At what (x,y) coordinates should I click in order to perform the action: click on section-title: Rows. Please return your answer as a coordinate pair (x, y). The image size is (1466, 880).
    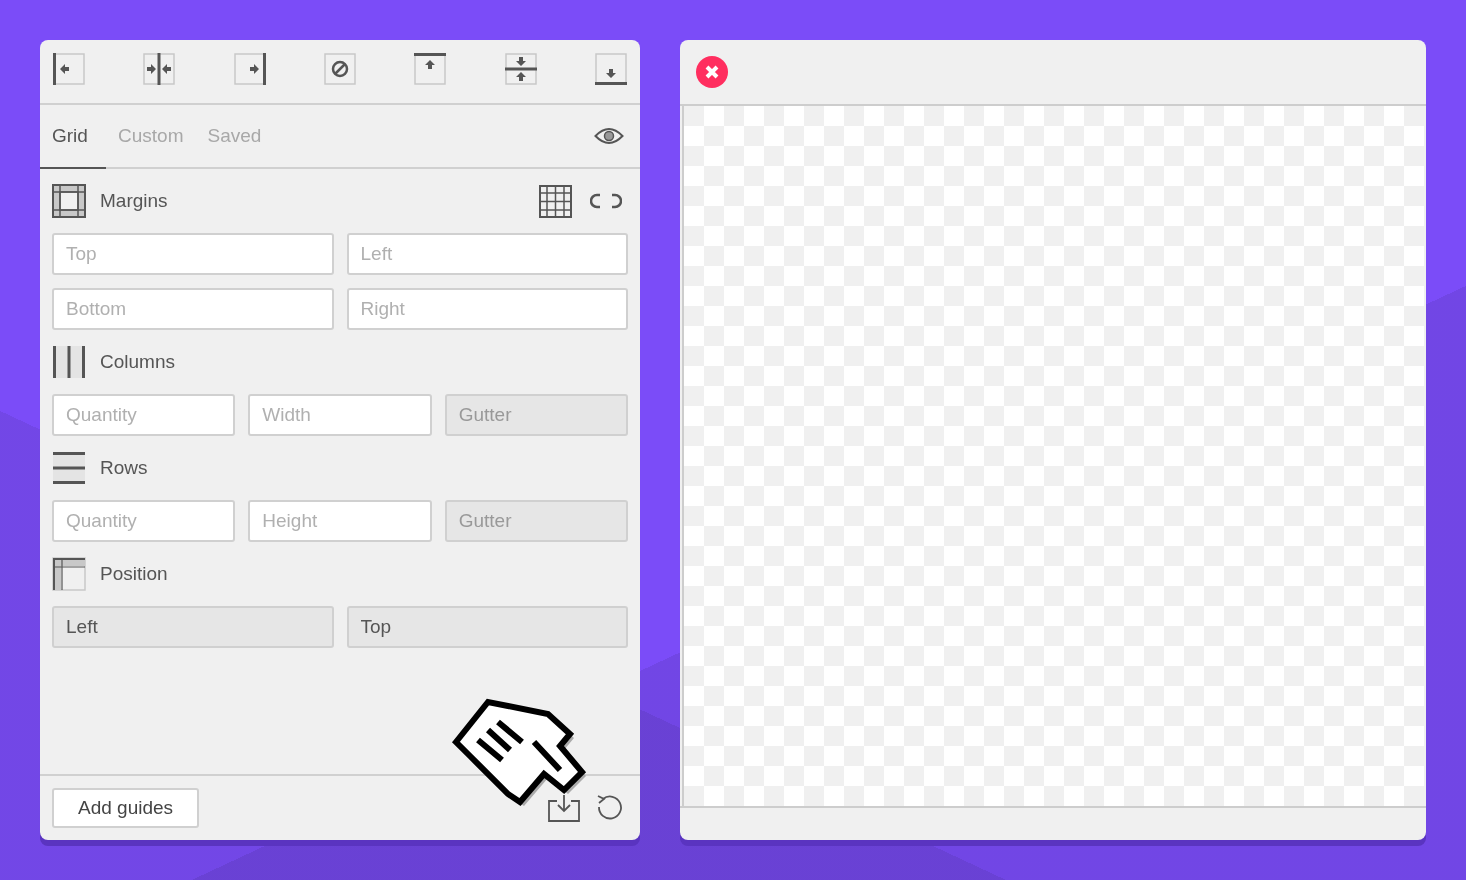
    Looking at the image, I should click on (124, 468).